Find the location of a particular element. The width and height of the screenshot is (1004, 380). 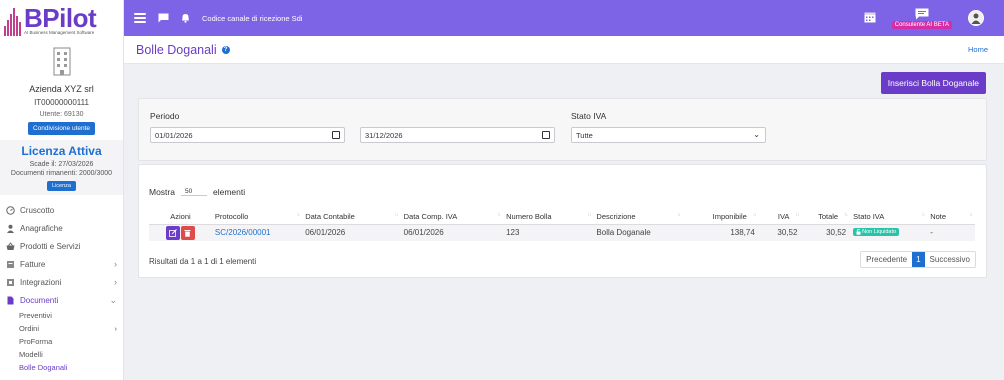

avatar is located at coordinates (976, 18).